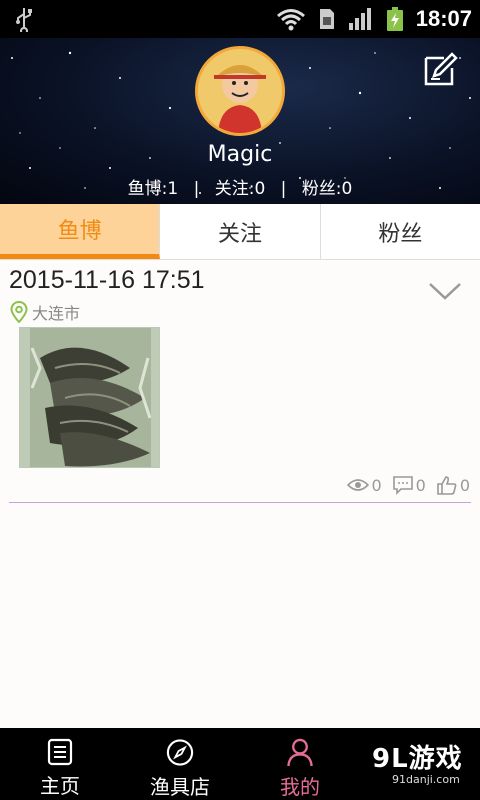 The width and height of the screenshot is (480, 800). I want to click on avatar-image, so click(240, 91).